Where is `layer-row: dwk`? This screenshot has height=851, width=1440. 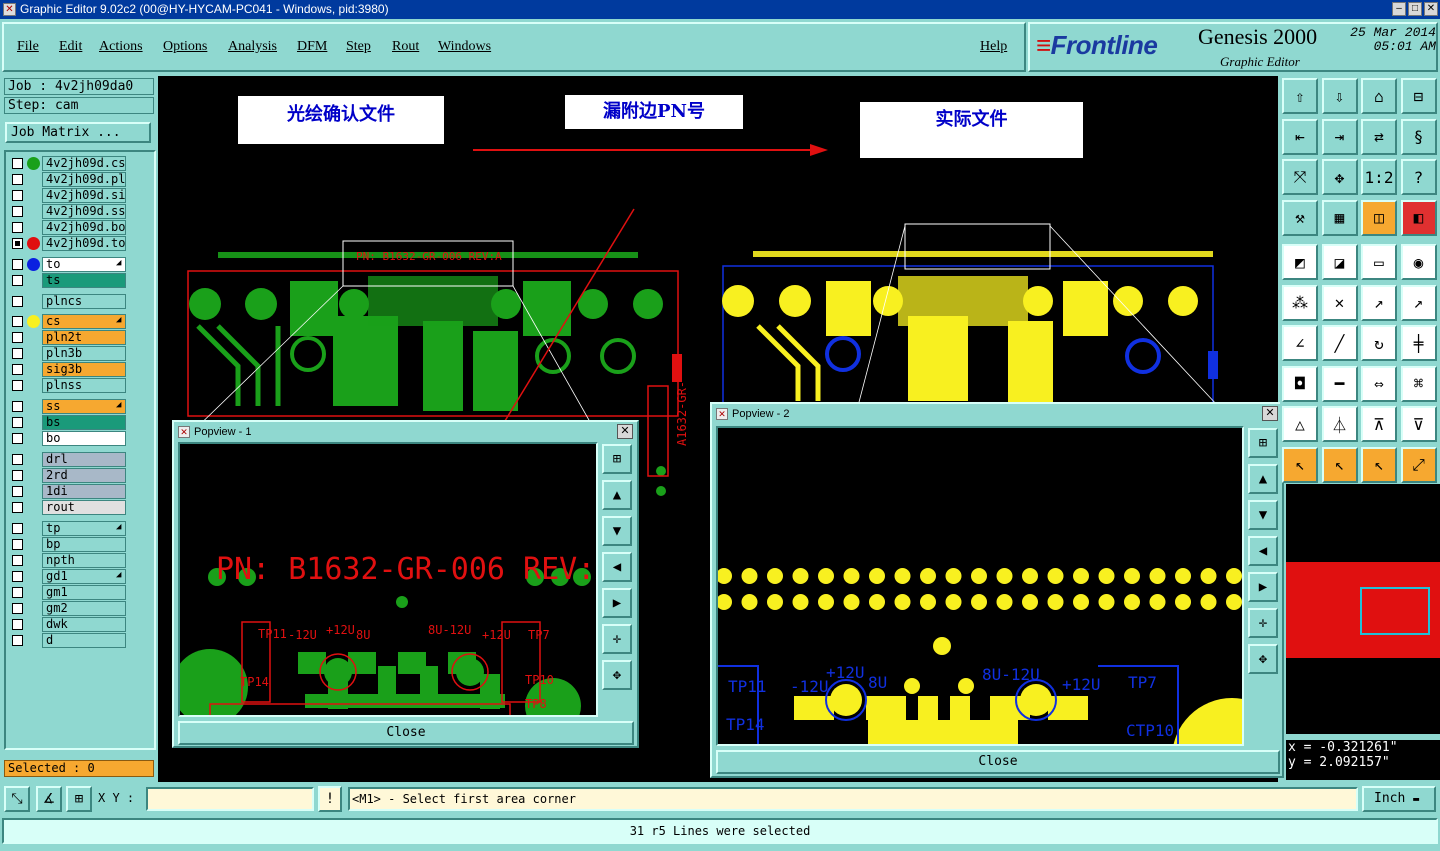 layer-row: dwk is located at coordinates (69, 624).